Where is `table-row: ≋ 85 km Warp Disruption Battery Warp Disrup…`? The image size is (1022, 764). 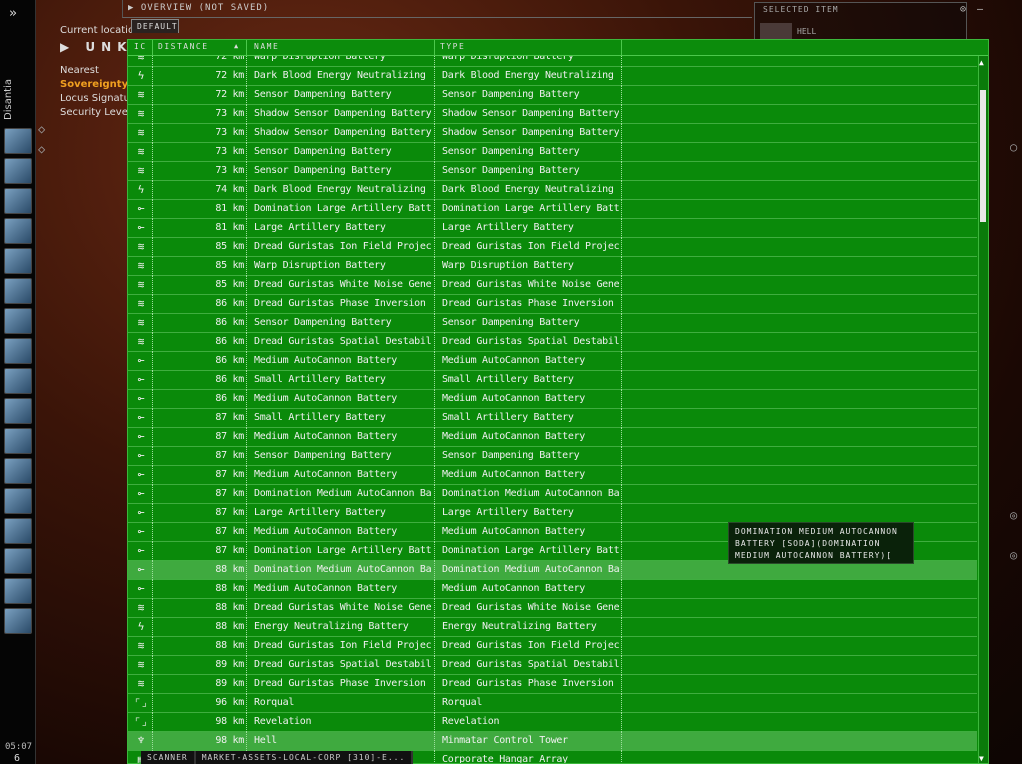 table-row: ≋ 85 km Warp Disruption Battery Warp Disrup… is located at coordinates (552, 266).